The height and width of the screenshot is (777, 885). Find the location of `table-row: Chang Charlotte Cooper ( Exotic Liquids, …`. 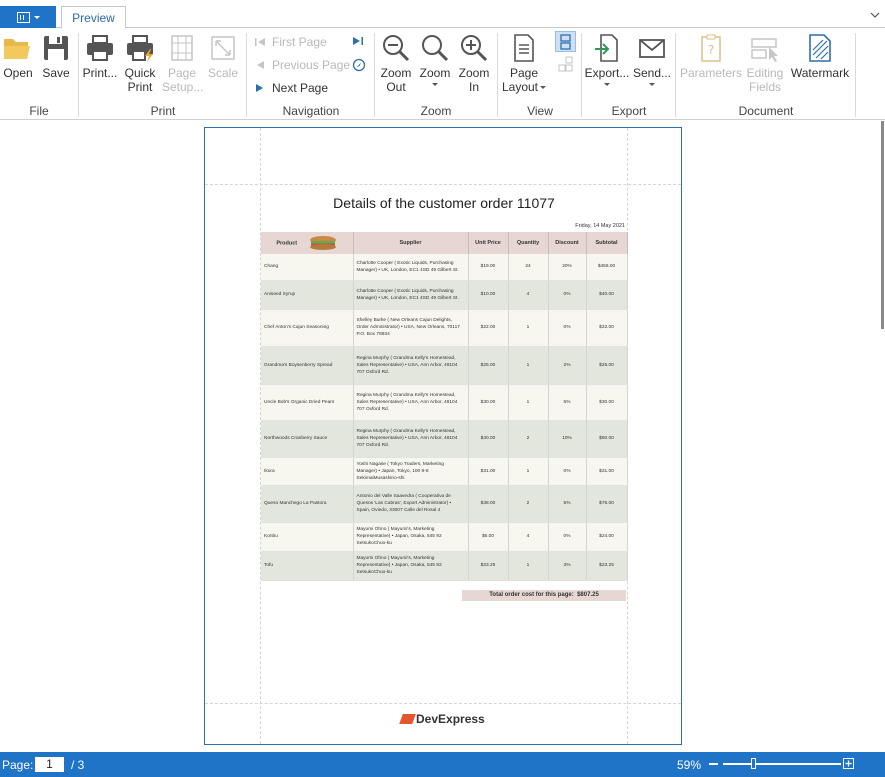

table-row: Chang Charlotte Cooper ( Exotic Liquids, … is located at coordinates (444, 267).